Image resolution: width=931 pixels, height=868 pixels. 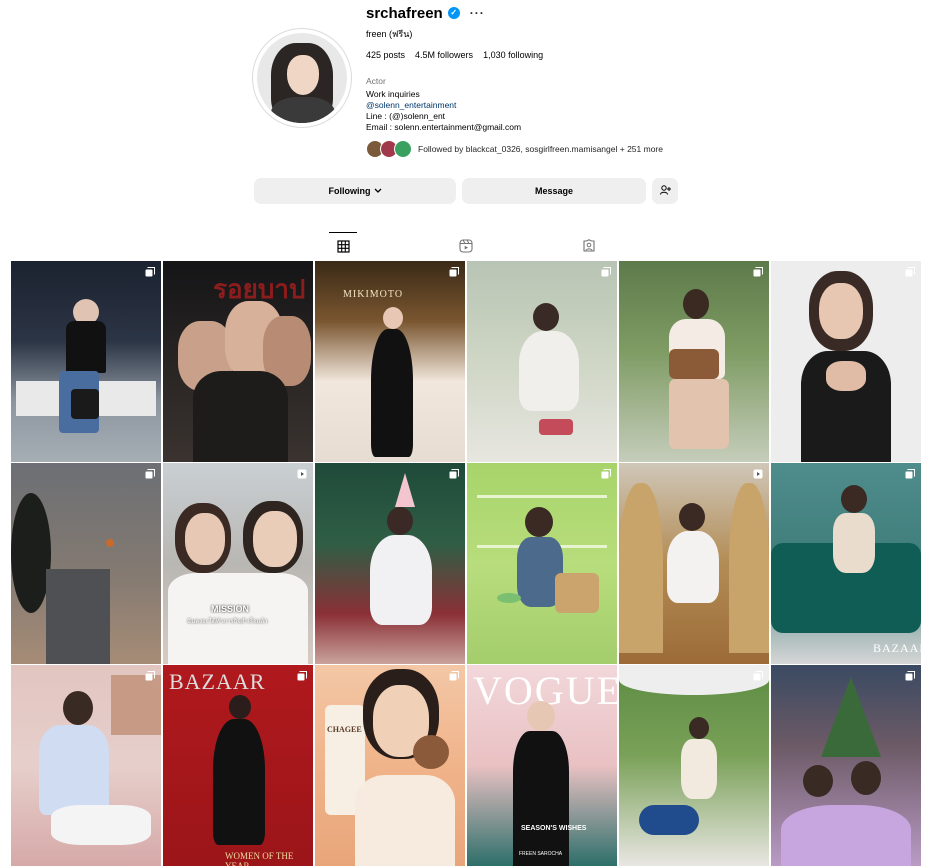 I want to click on add-user-icon, so click(x=665, y=191).